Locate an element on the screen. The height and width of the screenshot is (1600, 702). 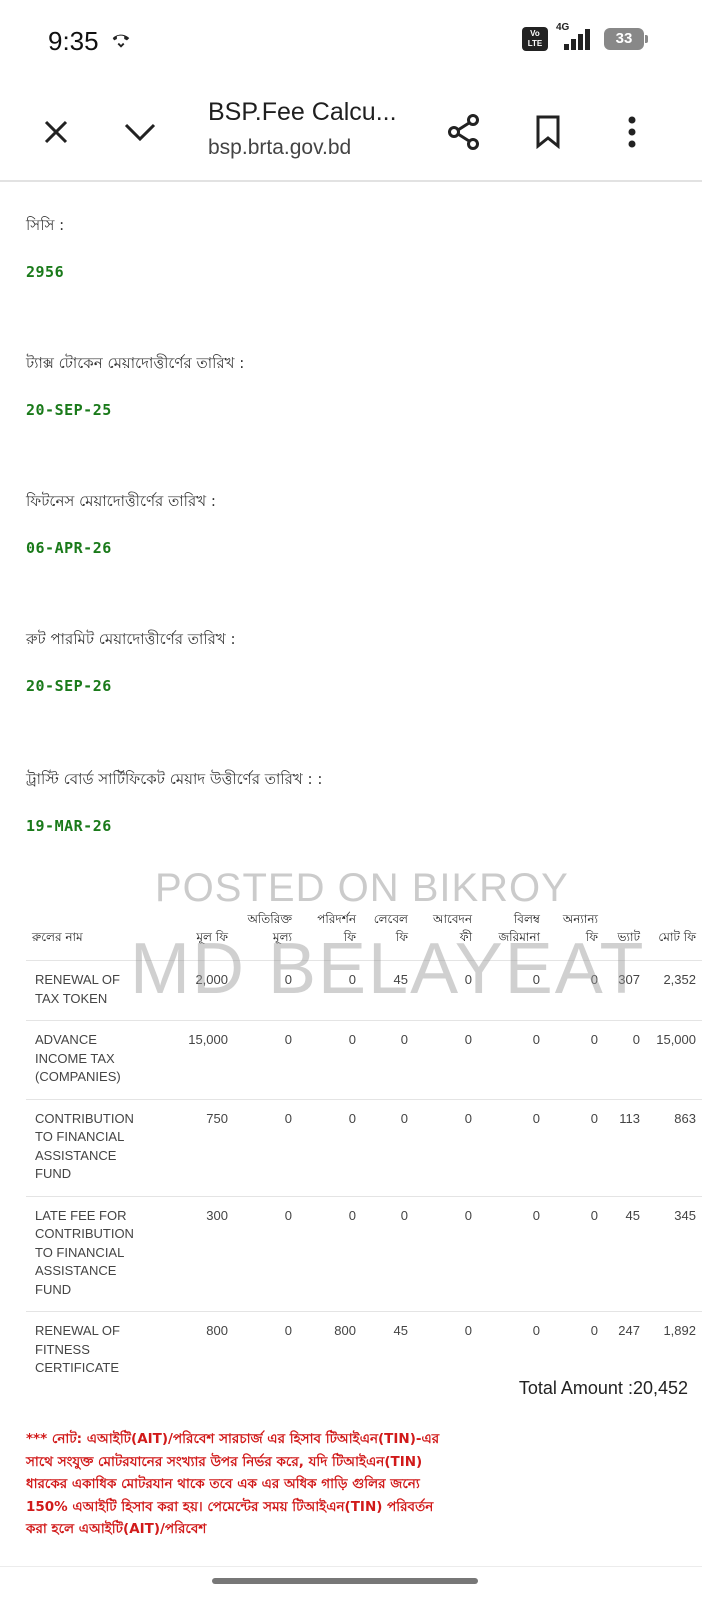
network-type: 4G is located at coordinates (563, 27).